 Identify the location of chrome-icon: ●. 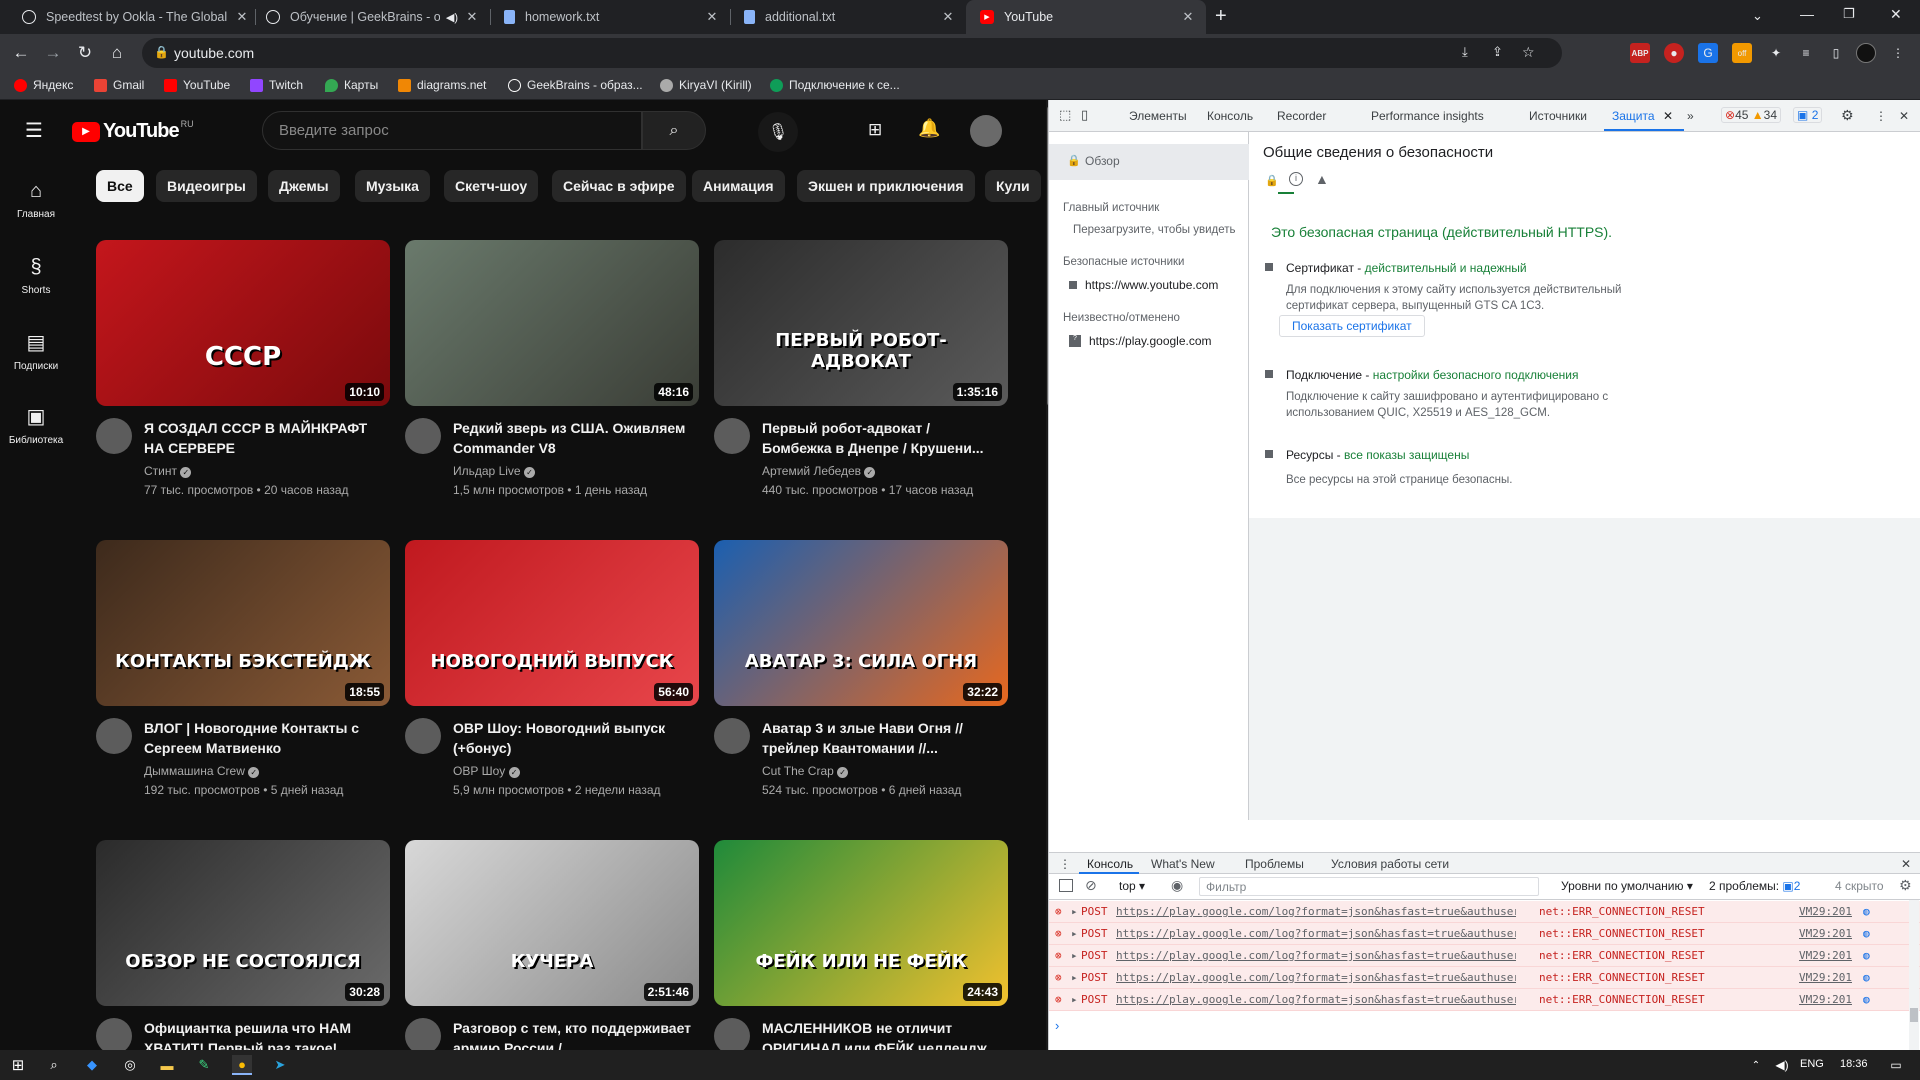
(242, 1065).